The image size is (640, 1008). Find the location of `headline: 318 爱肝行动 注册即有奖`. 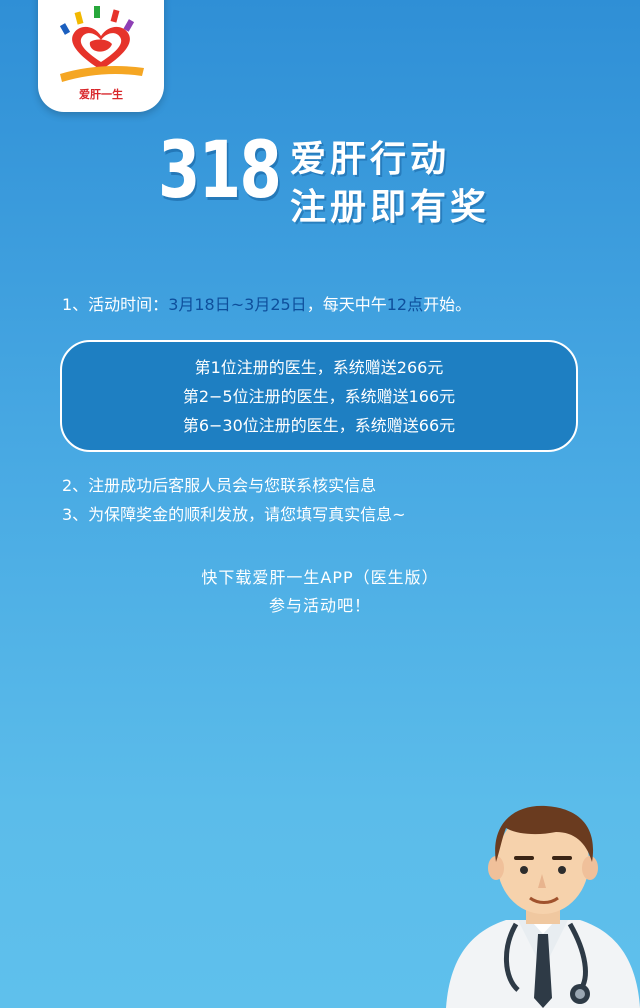

headline: 318 爱肝行动 注册即有奖 is located at coordinates (328, 185).